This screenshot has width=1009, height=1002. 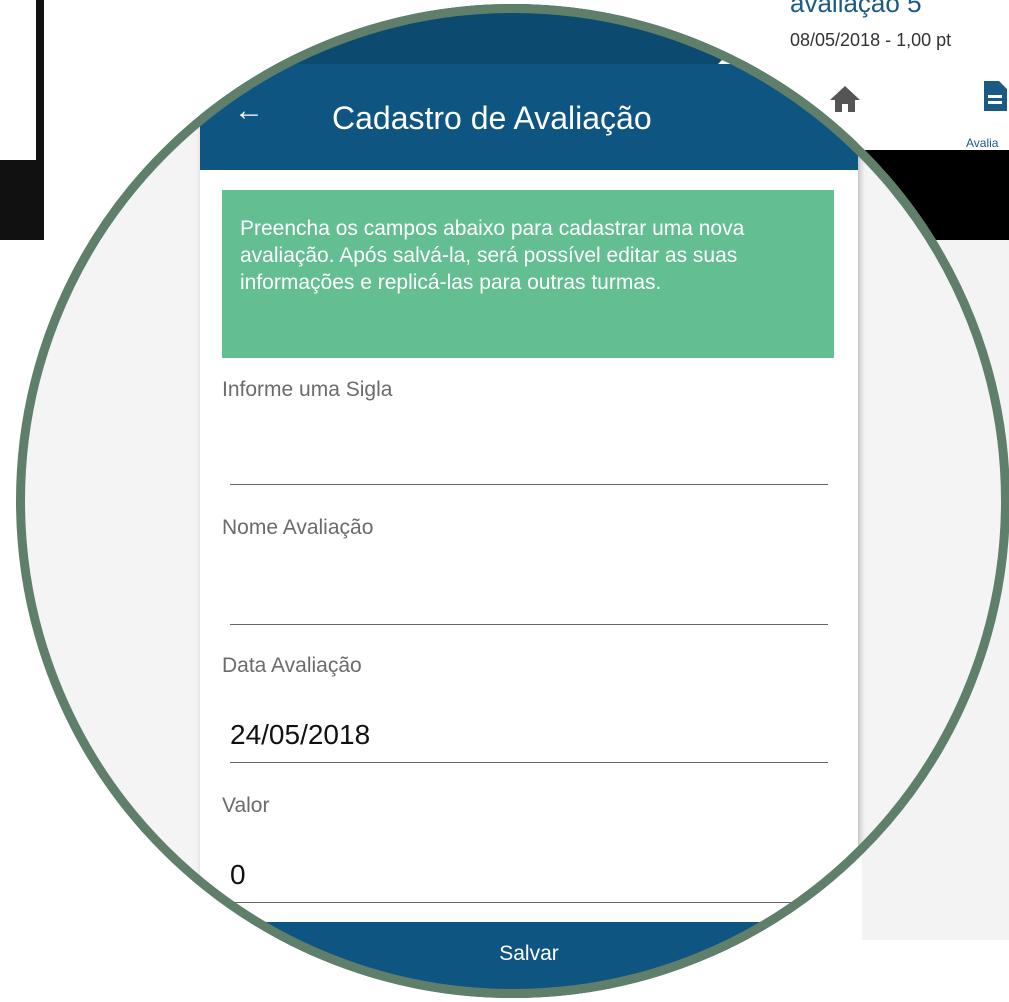 What do you see at coordinates (22, 120) in the screenshot?
I see `background-card-left` at bounding box center [22, 120].